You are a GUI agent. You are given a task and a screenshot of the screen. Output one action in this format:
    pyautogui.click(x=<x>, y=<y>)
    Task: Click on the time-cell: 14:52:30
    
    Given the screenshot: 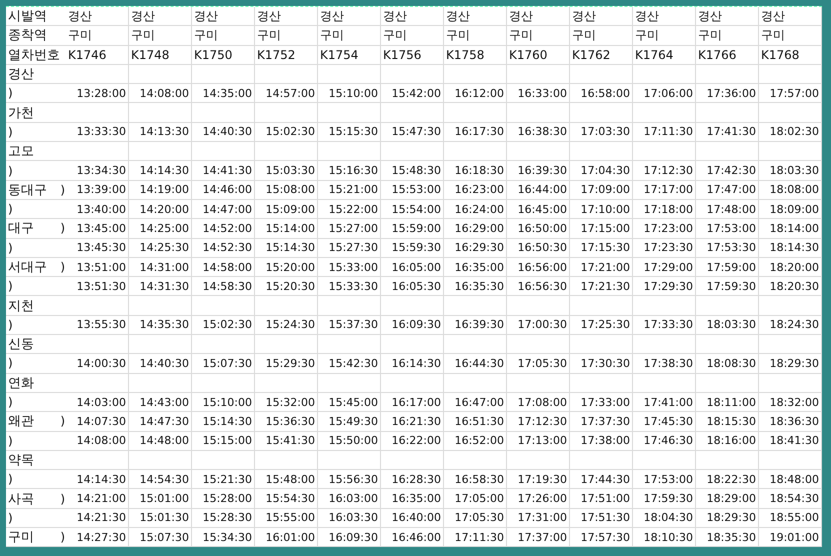 What is the action you would take?
    pyautogui.click(x=227, y=247)
    